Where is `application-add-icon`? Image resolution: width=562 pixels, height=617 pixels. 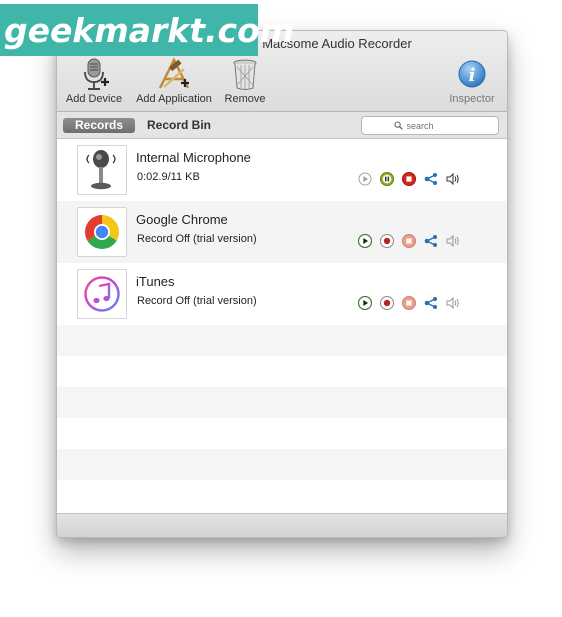 application-add-icon is located at coordinates (174, 74).